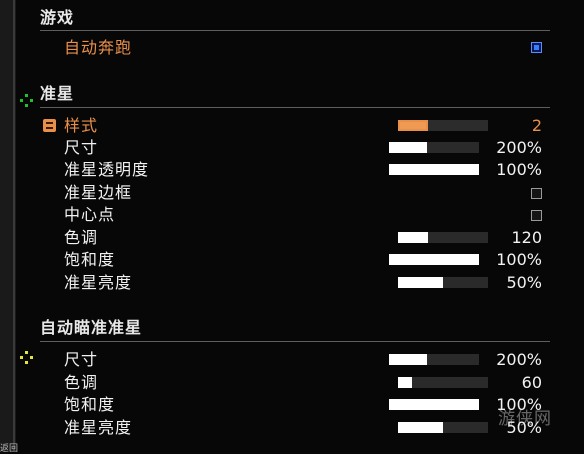 This screenshot has height=454, width=584. What do you see at coordinates (27, 101) in the screenshot?
I see `green-dots-icon` at bounding box center [27, 101].